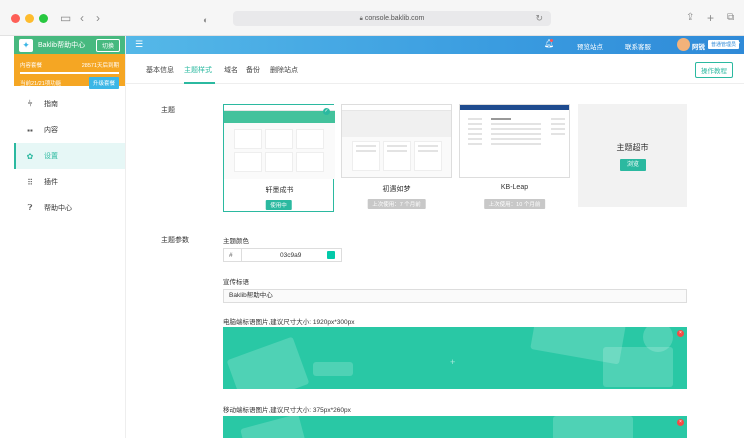 Image resolution: width=744 pixels, height=438 pixels. What do you see at coordinates (51, 130) in the screenshot?
I see `sidebar-item-label: 内容` at bounding box center [51, 130].